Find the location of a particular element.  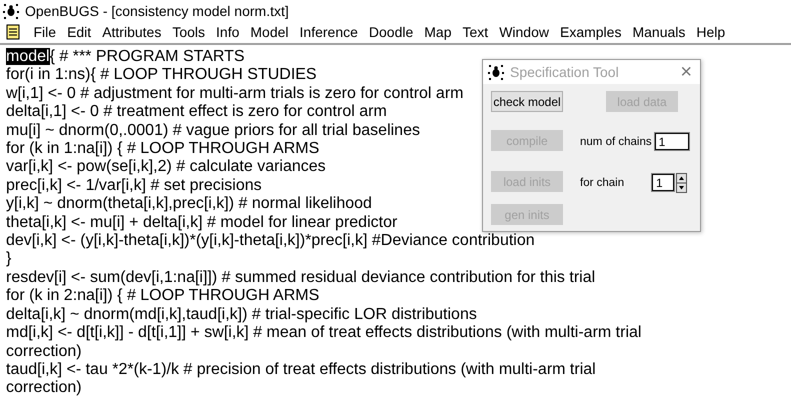

menu-item: Tools is located at coordinates (188, 32).